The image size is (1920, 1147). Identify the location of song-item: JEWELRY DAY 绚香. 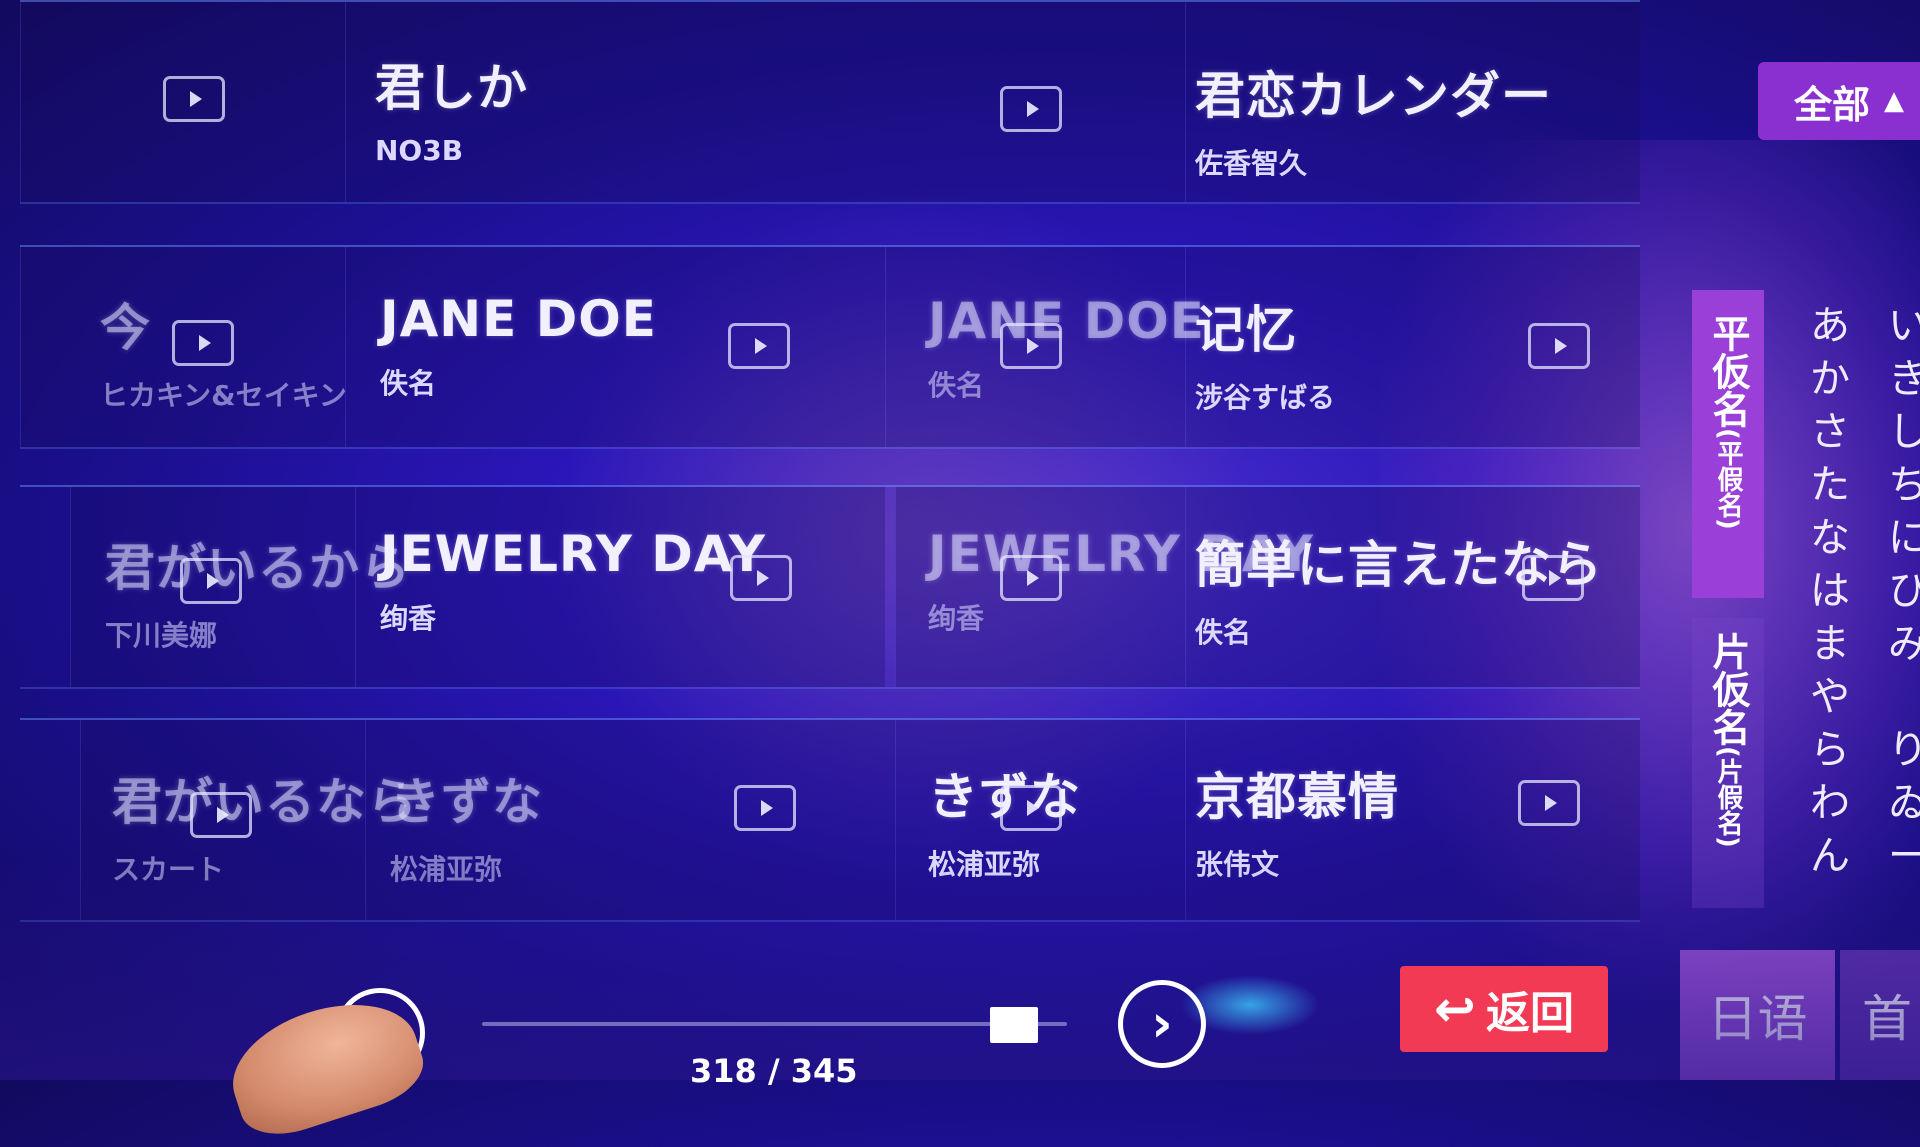
(573, 581).